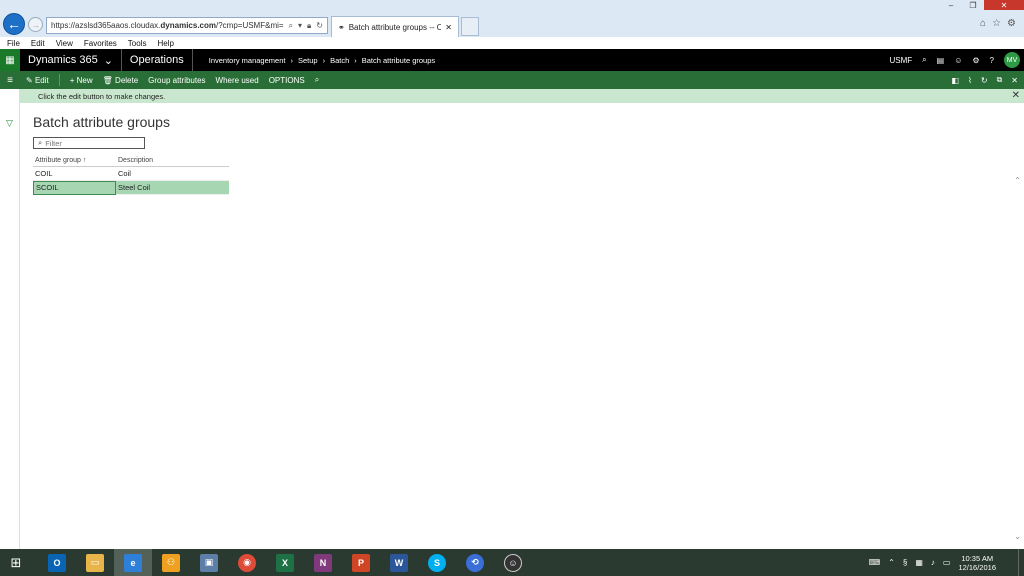 The image size is (1024, 576). What do you see at coordinates (137, 43) in the screenshot?
I see `menu-tools: Tools` at bounding box center [137, 43].